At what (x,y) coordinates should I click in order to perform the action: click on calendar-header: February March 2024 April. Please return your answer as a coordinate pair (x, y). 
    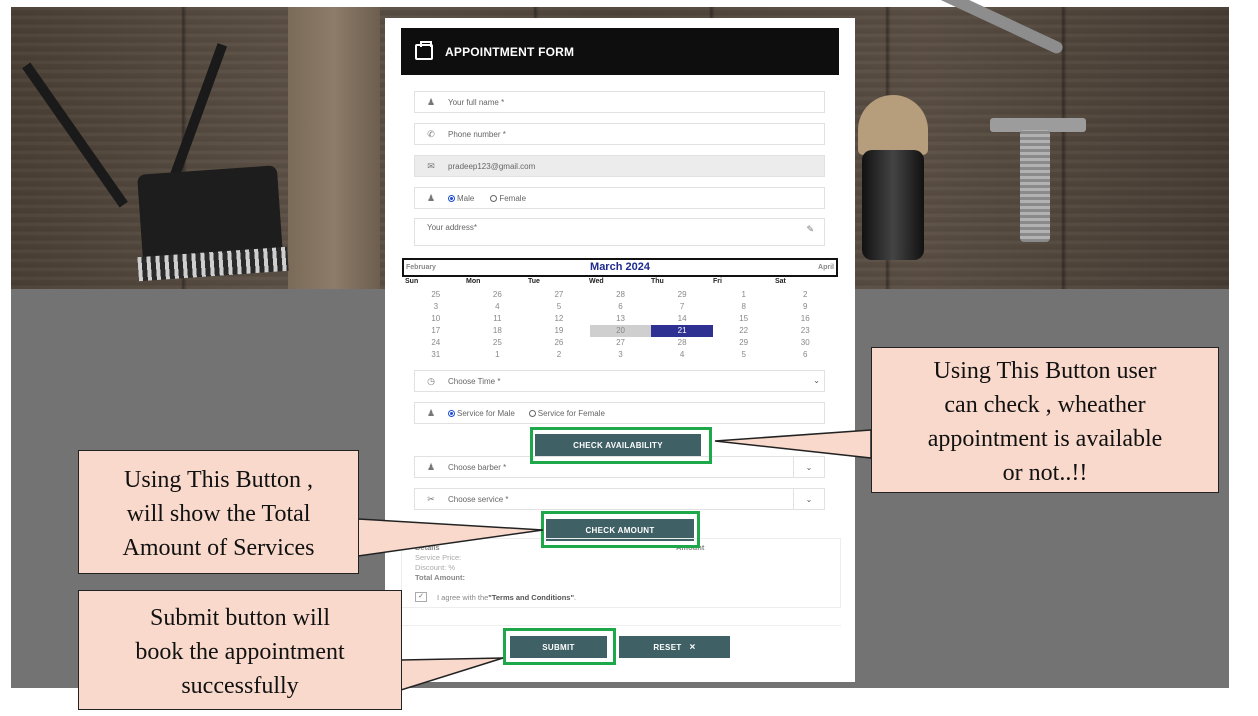
    Looking at the image, I should click on (620, 267).